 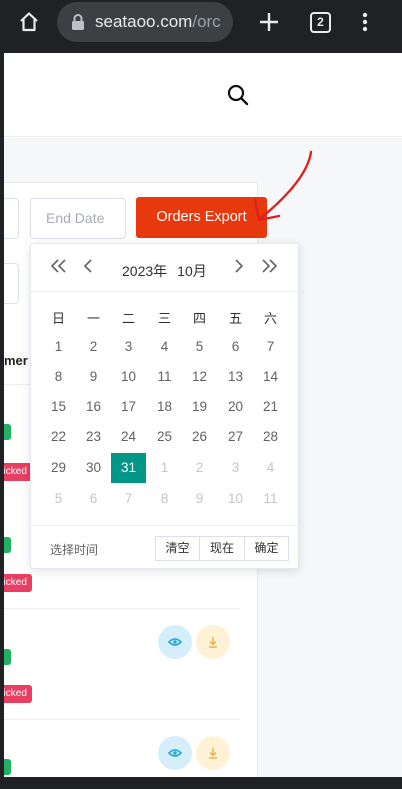 What do you see at coordinates (283, 186) in the screenshot?
I see `annotation-arrow-icon` at bounding box center [283, 186].